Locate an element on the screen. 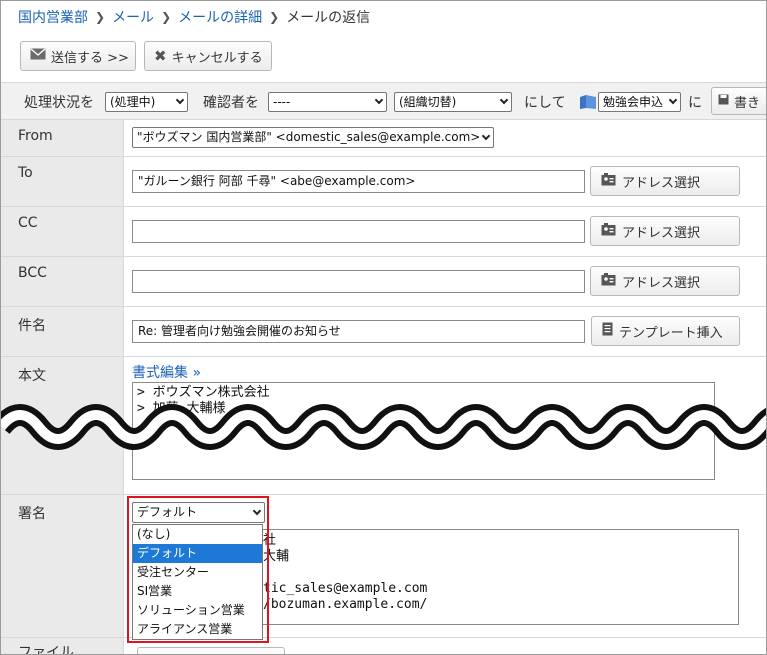 This screenshot has height=655, width=767. subject-label: 件名 is located at coordinates (32, 326).